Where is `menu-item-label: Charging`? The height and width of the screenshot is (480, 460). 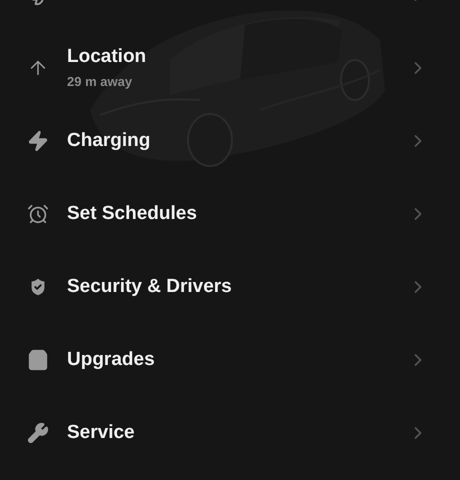 menu-item-label: Charging is located at coordinates (109, 140).